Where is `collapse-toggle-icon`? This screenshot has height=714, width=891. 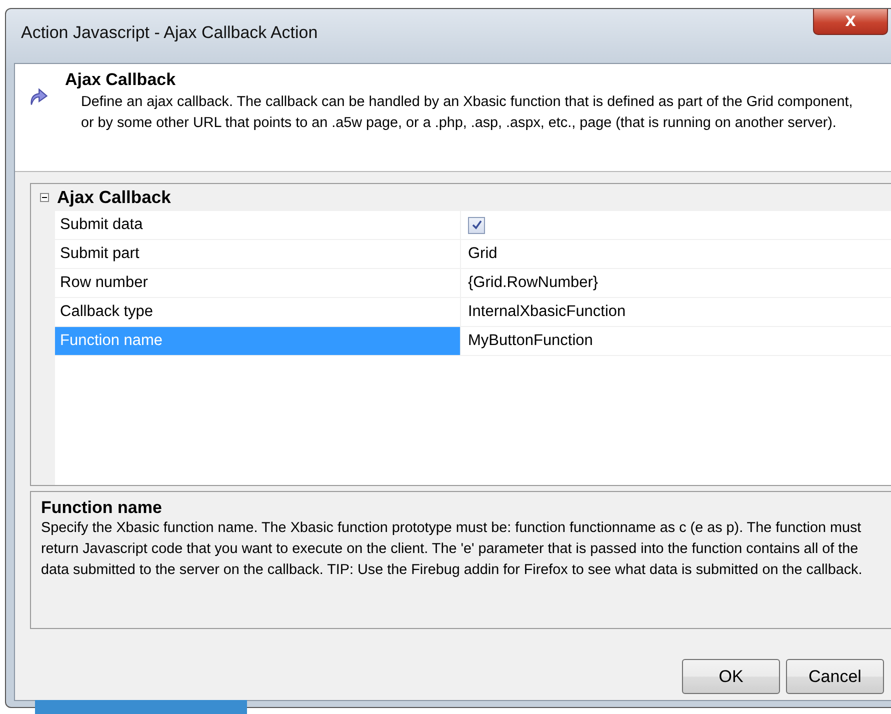
collapse-toggle-icon is located at coordinates (44, 197).